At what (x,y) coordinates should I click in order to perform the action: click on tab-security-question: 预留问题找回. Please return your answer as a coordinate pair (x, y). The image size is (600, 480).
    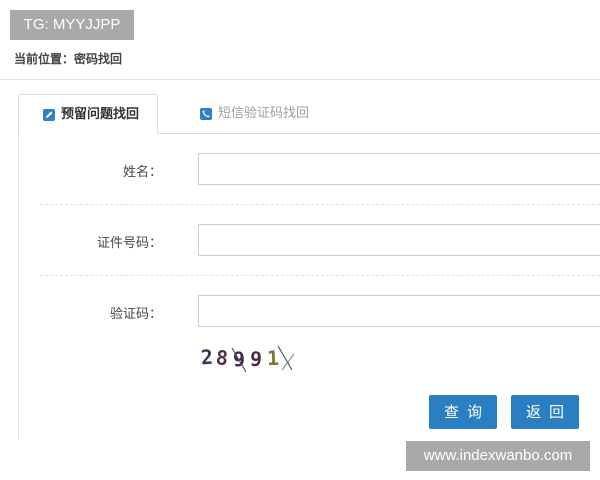
    Looking at the image, I should click on (88, 114).